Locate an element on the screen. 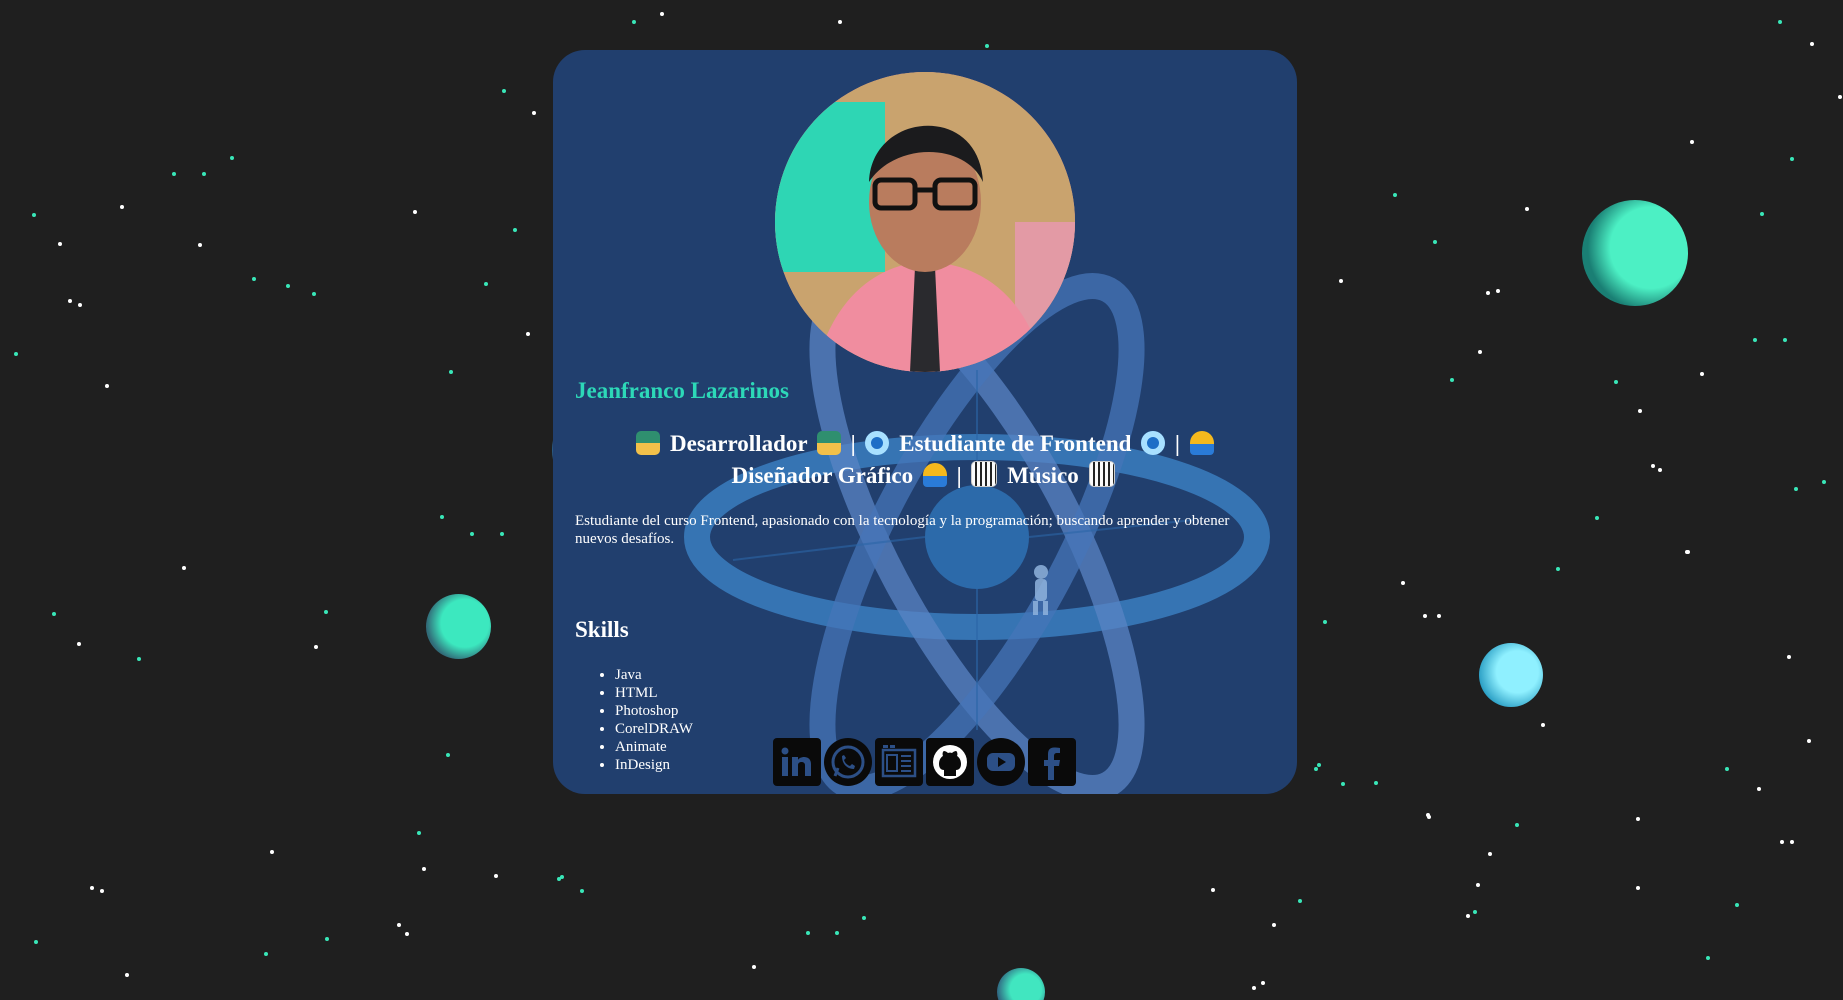 This screenshot has height=1000, width=1843. portfolio-icon is located at coordinates (899, 761).